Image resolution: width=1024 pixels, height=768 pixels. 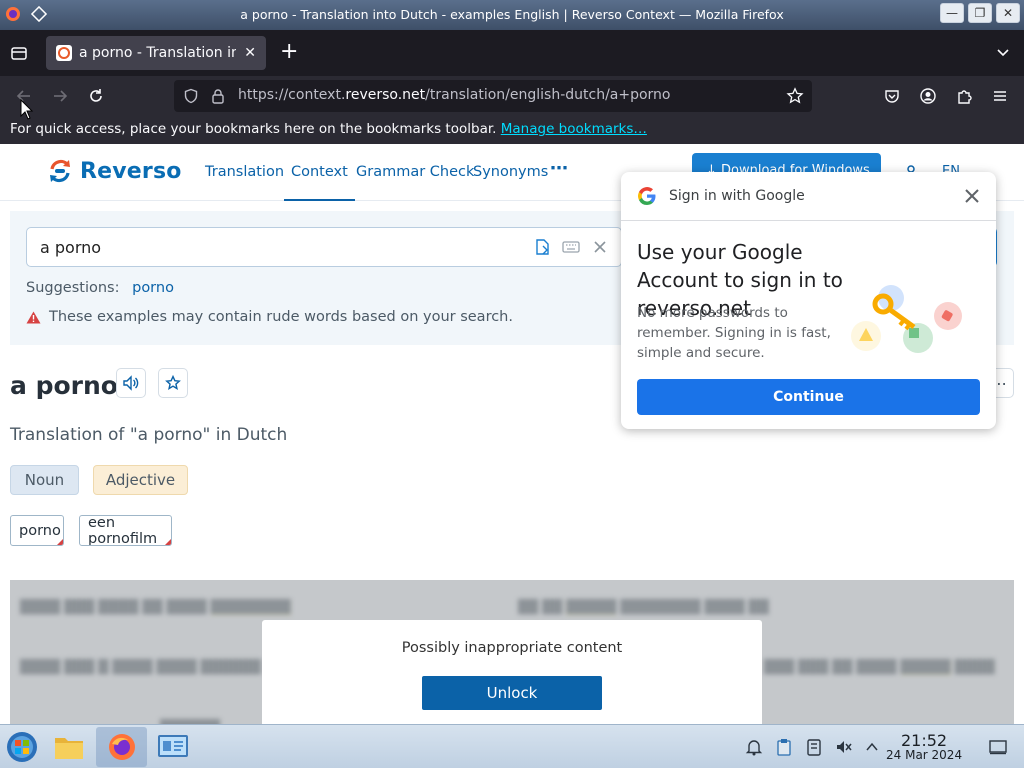 I want to click on inappropriate-content-dialog: Possibly inappropriate content Unlock, so click(x=512, y=672).